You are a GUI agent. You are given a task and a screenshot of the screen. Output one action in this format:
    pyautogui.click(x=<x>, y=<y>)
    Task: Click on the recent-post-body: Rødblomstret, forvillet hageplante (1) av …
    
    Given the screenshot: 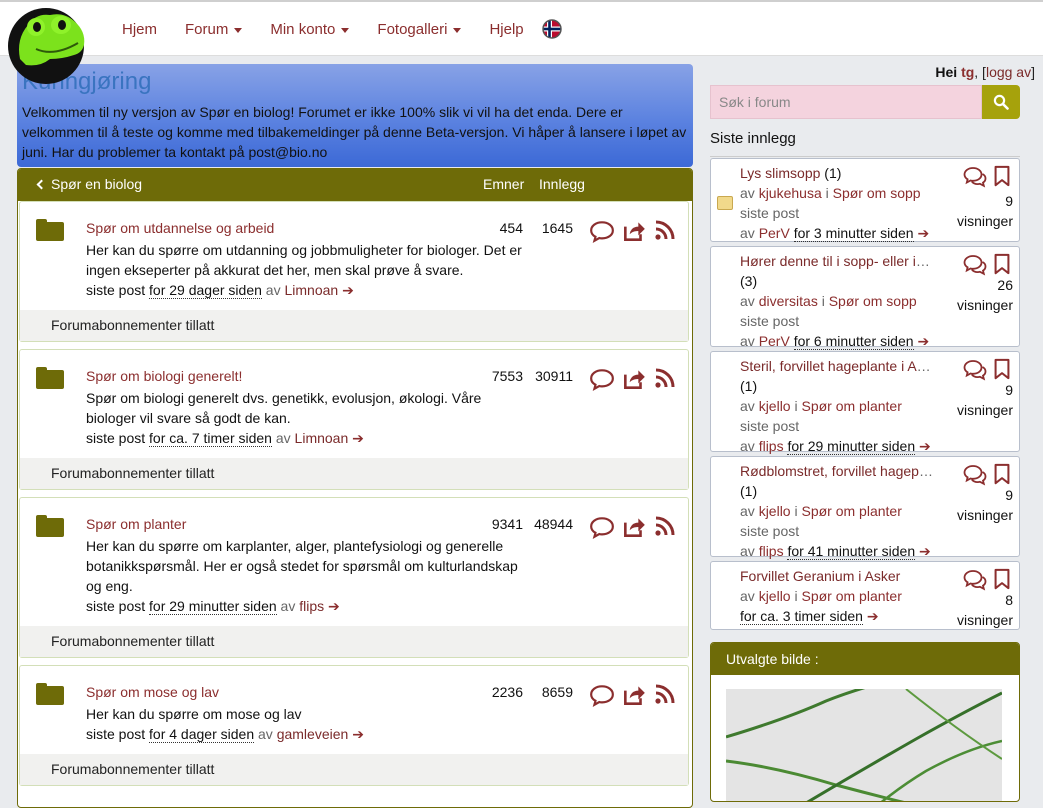 What is the action you would take?
    pyautogui.click(x=845, y=511)
    